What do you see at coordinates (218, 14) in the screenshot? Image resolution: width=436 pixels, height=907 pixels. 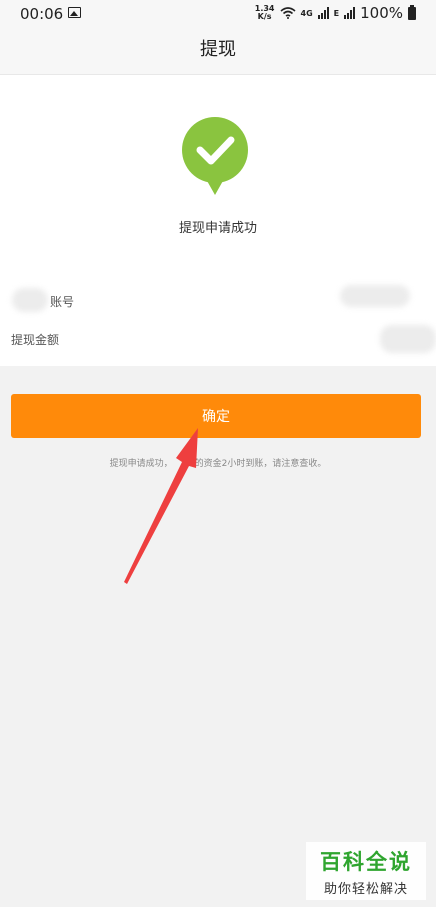 I see `status-bar: 00:06 1.34 K/s 4G E 100%` at bounding box center [218, 14].